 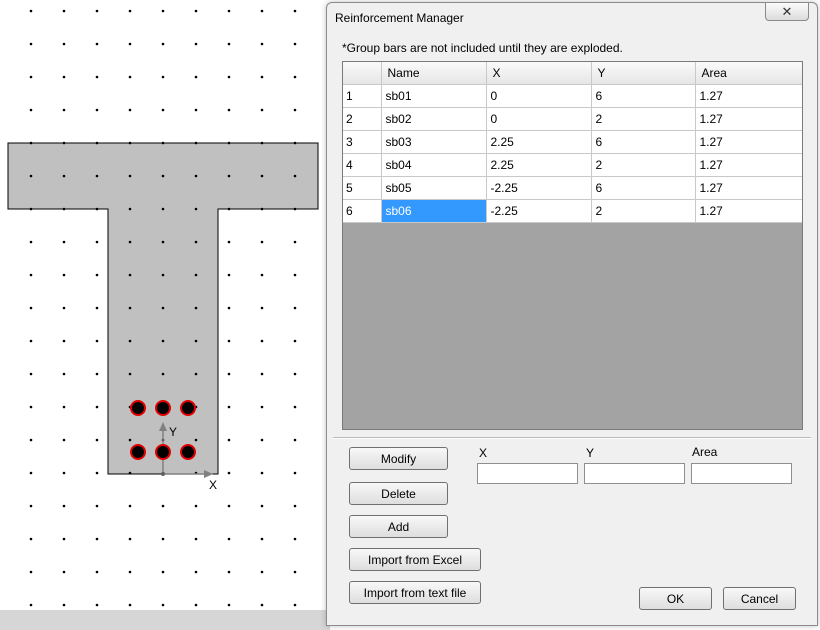 What do you see at coordinates (415, 592) in the screenshot?
I see `import-from-text-file-button: Import from text file` at bounding box center [415, 592].